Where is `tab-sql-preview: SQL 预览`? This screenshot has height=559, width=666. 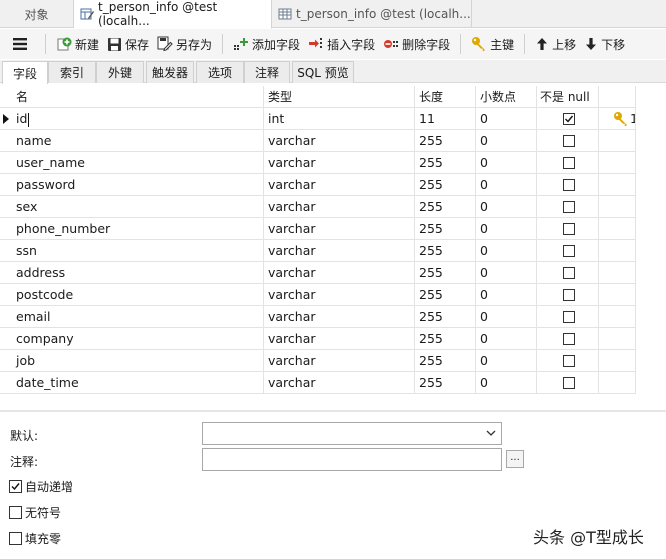
tab-sql-preview: SQL 预览 is located at coordinates (323, 72).